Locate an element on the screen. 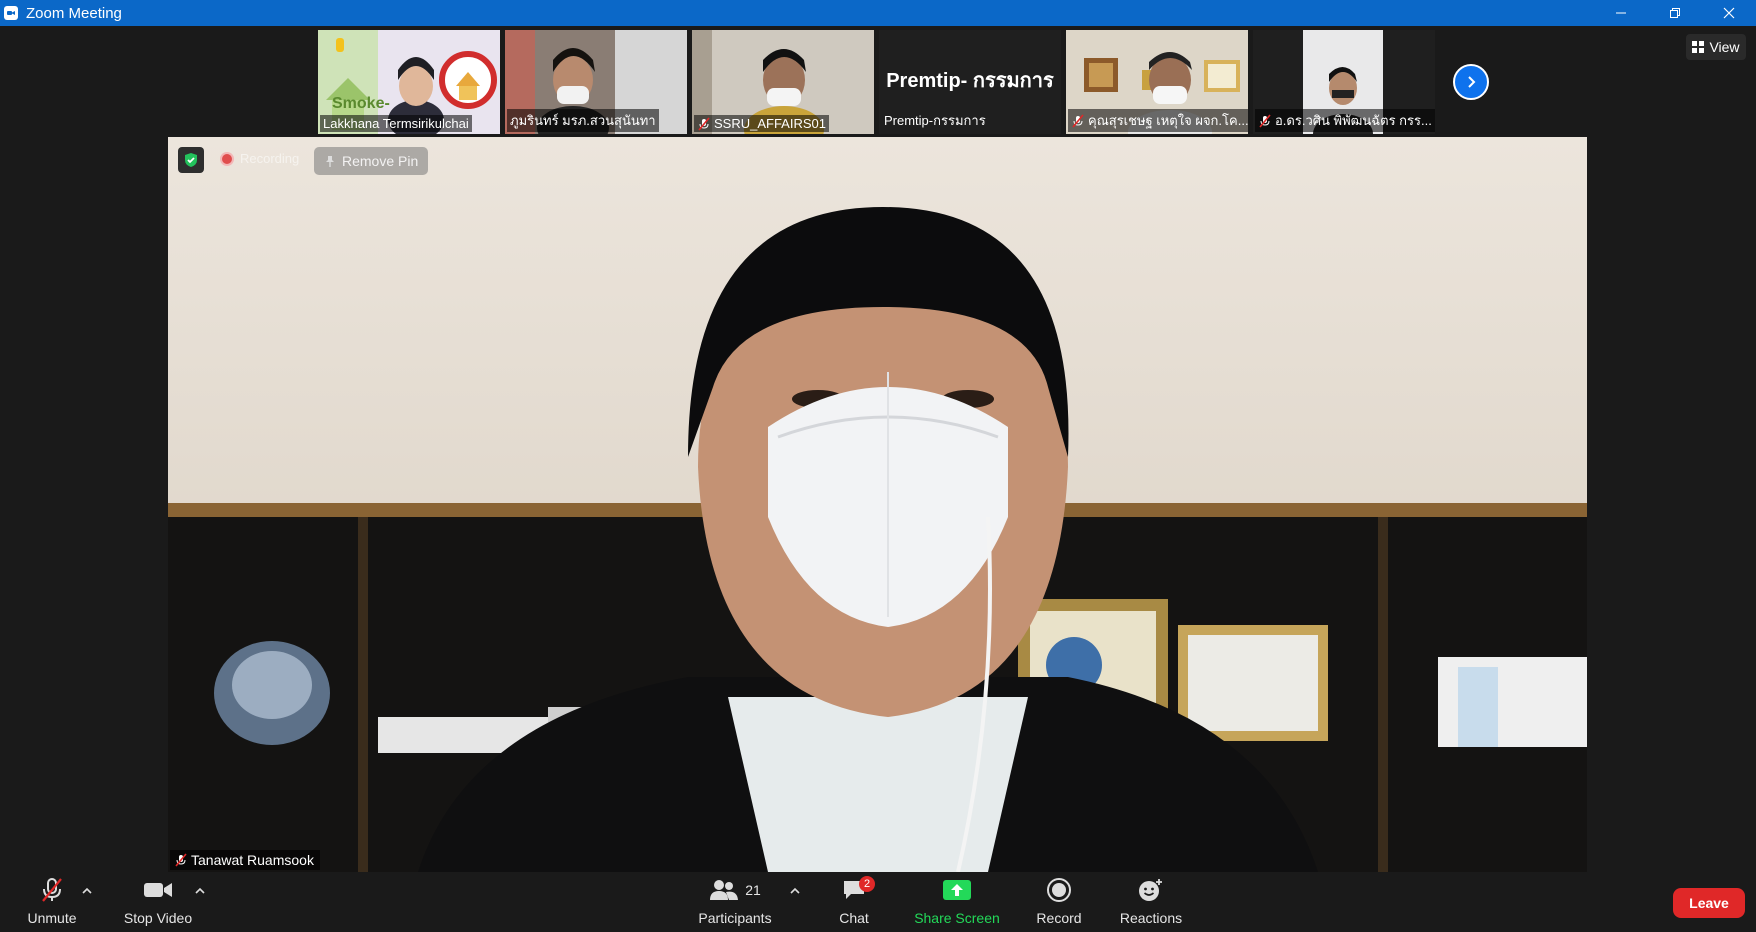  restore-button is located at coordinates (1675, 13).